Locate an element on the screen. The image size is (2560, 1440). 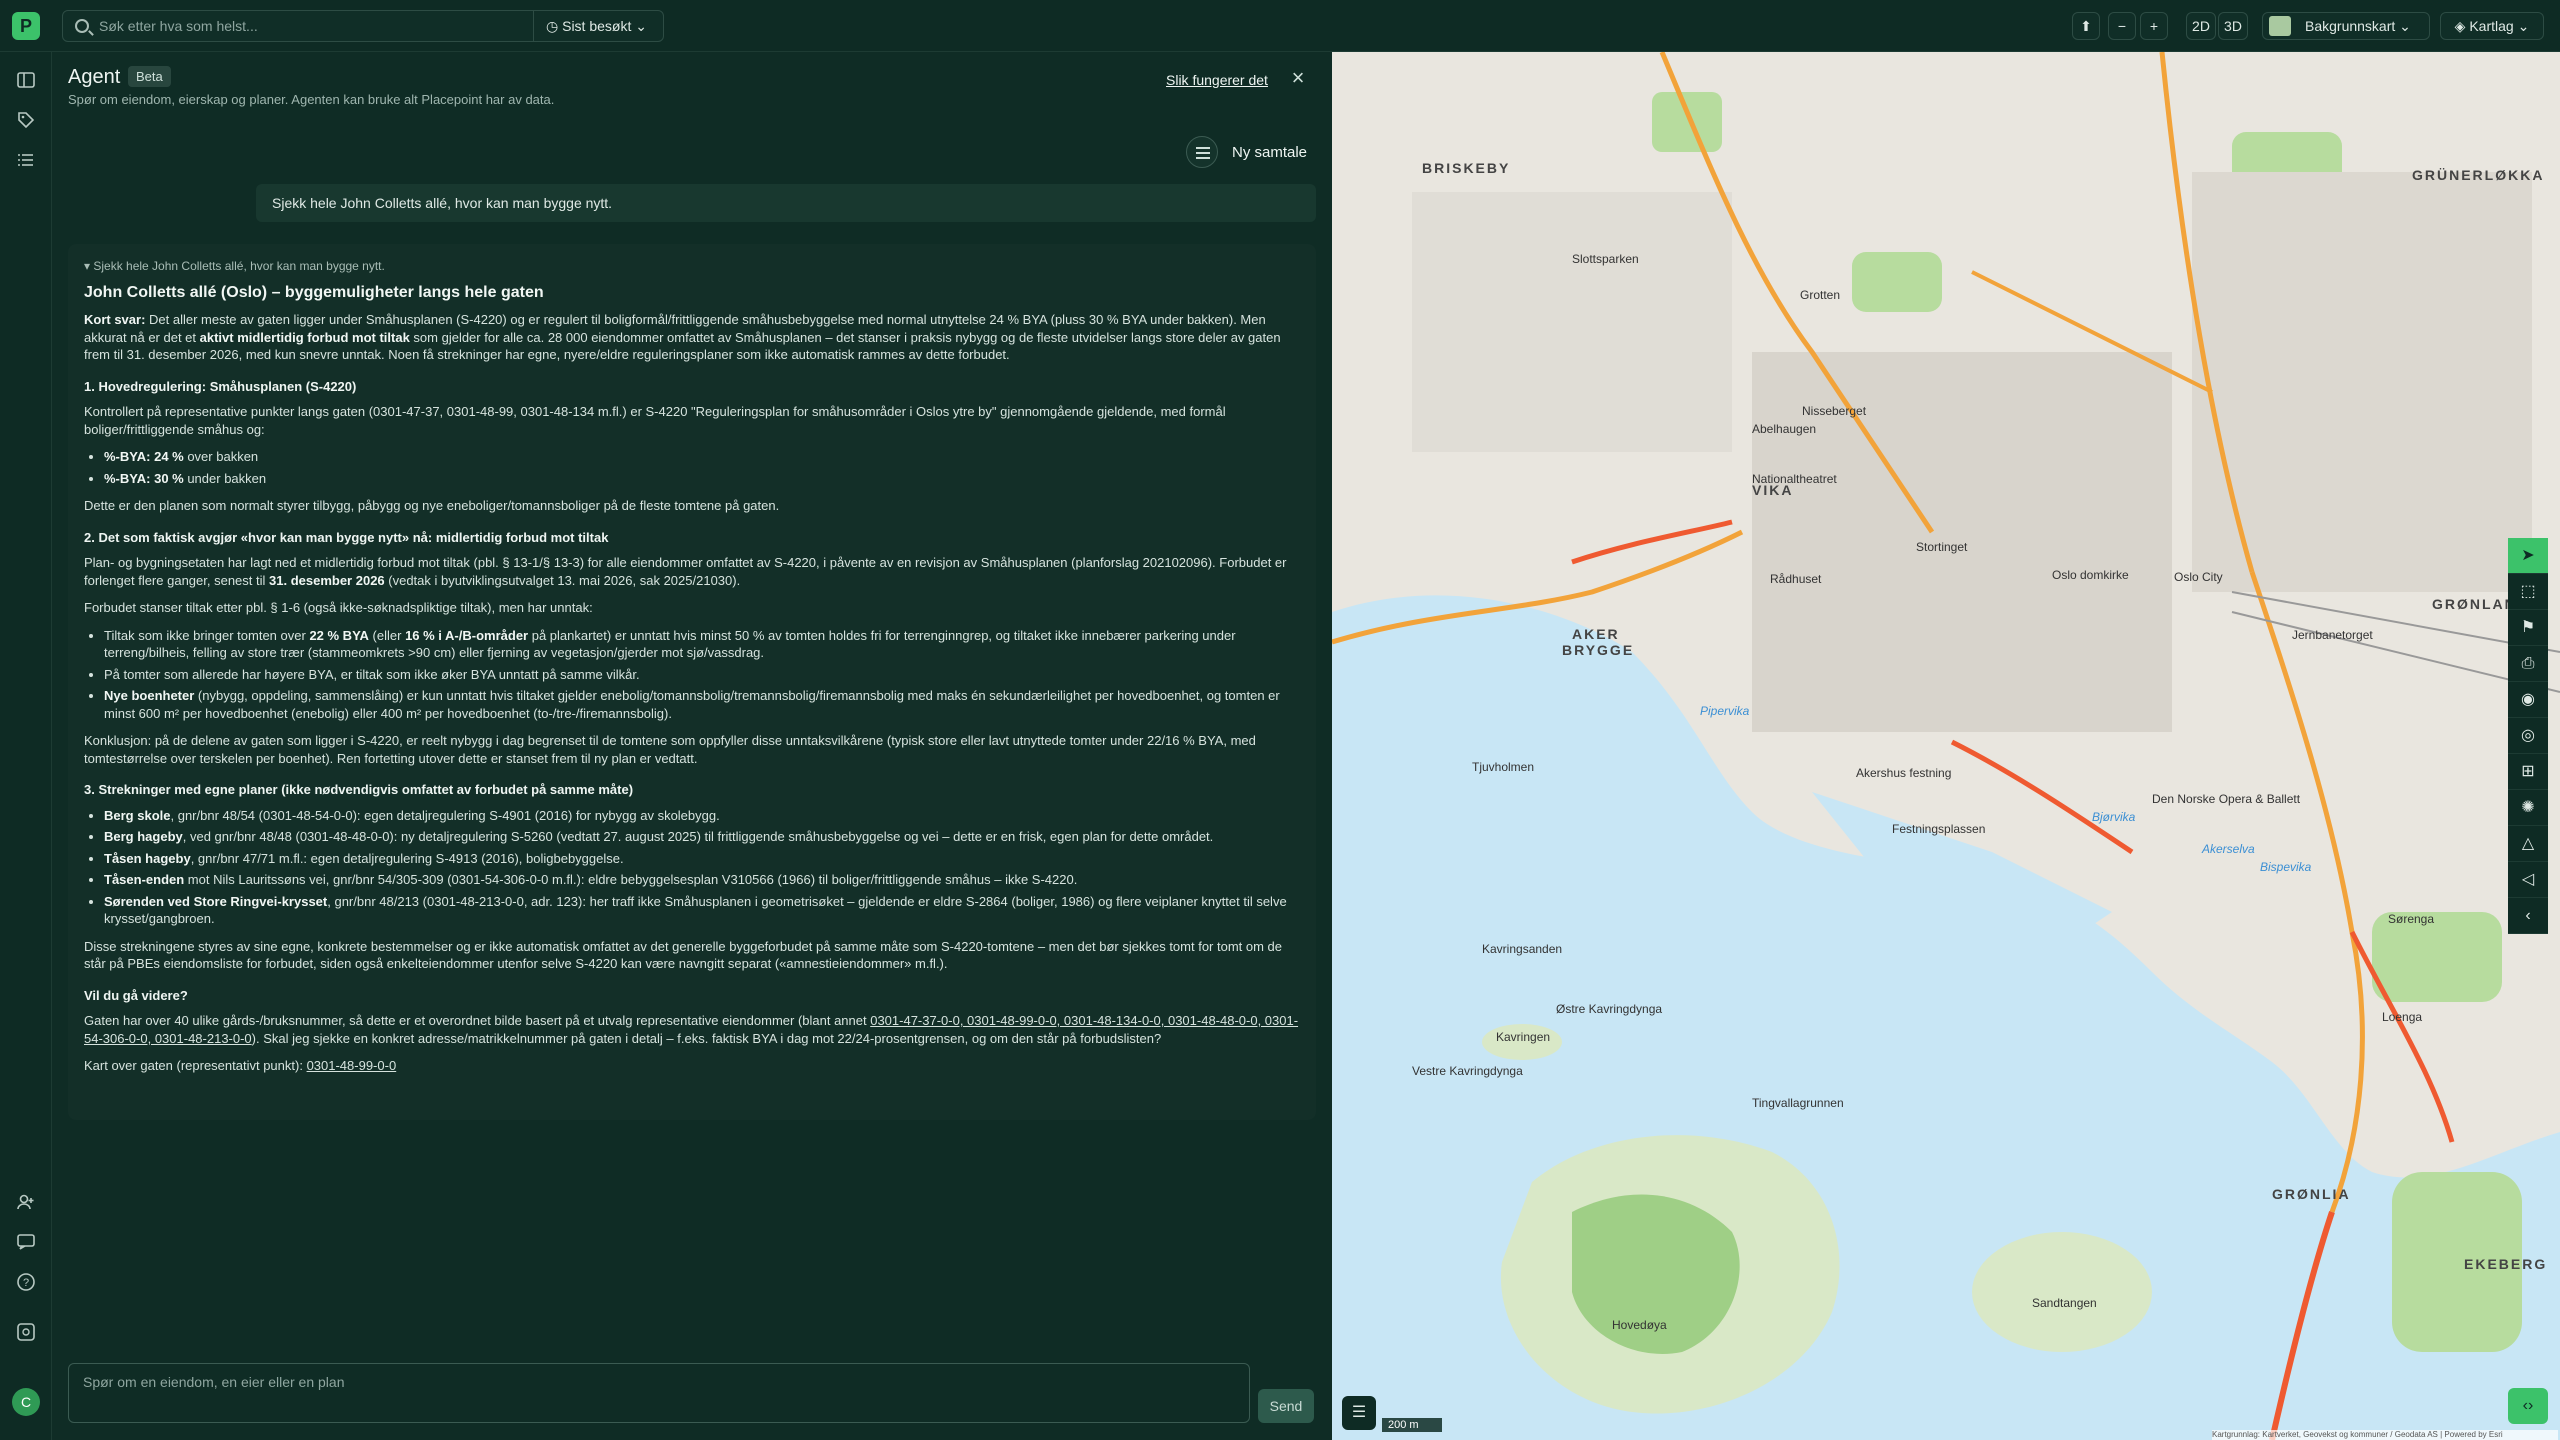
bookmark-icon: ⚑ is located at coordinates (2528, 628).